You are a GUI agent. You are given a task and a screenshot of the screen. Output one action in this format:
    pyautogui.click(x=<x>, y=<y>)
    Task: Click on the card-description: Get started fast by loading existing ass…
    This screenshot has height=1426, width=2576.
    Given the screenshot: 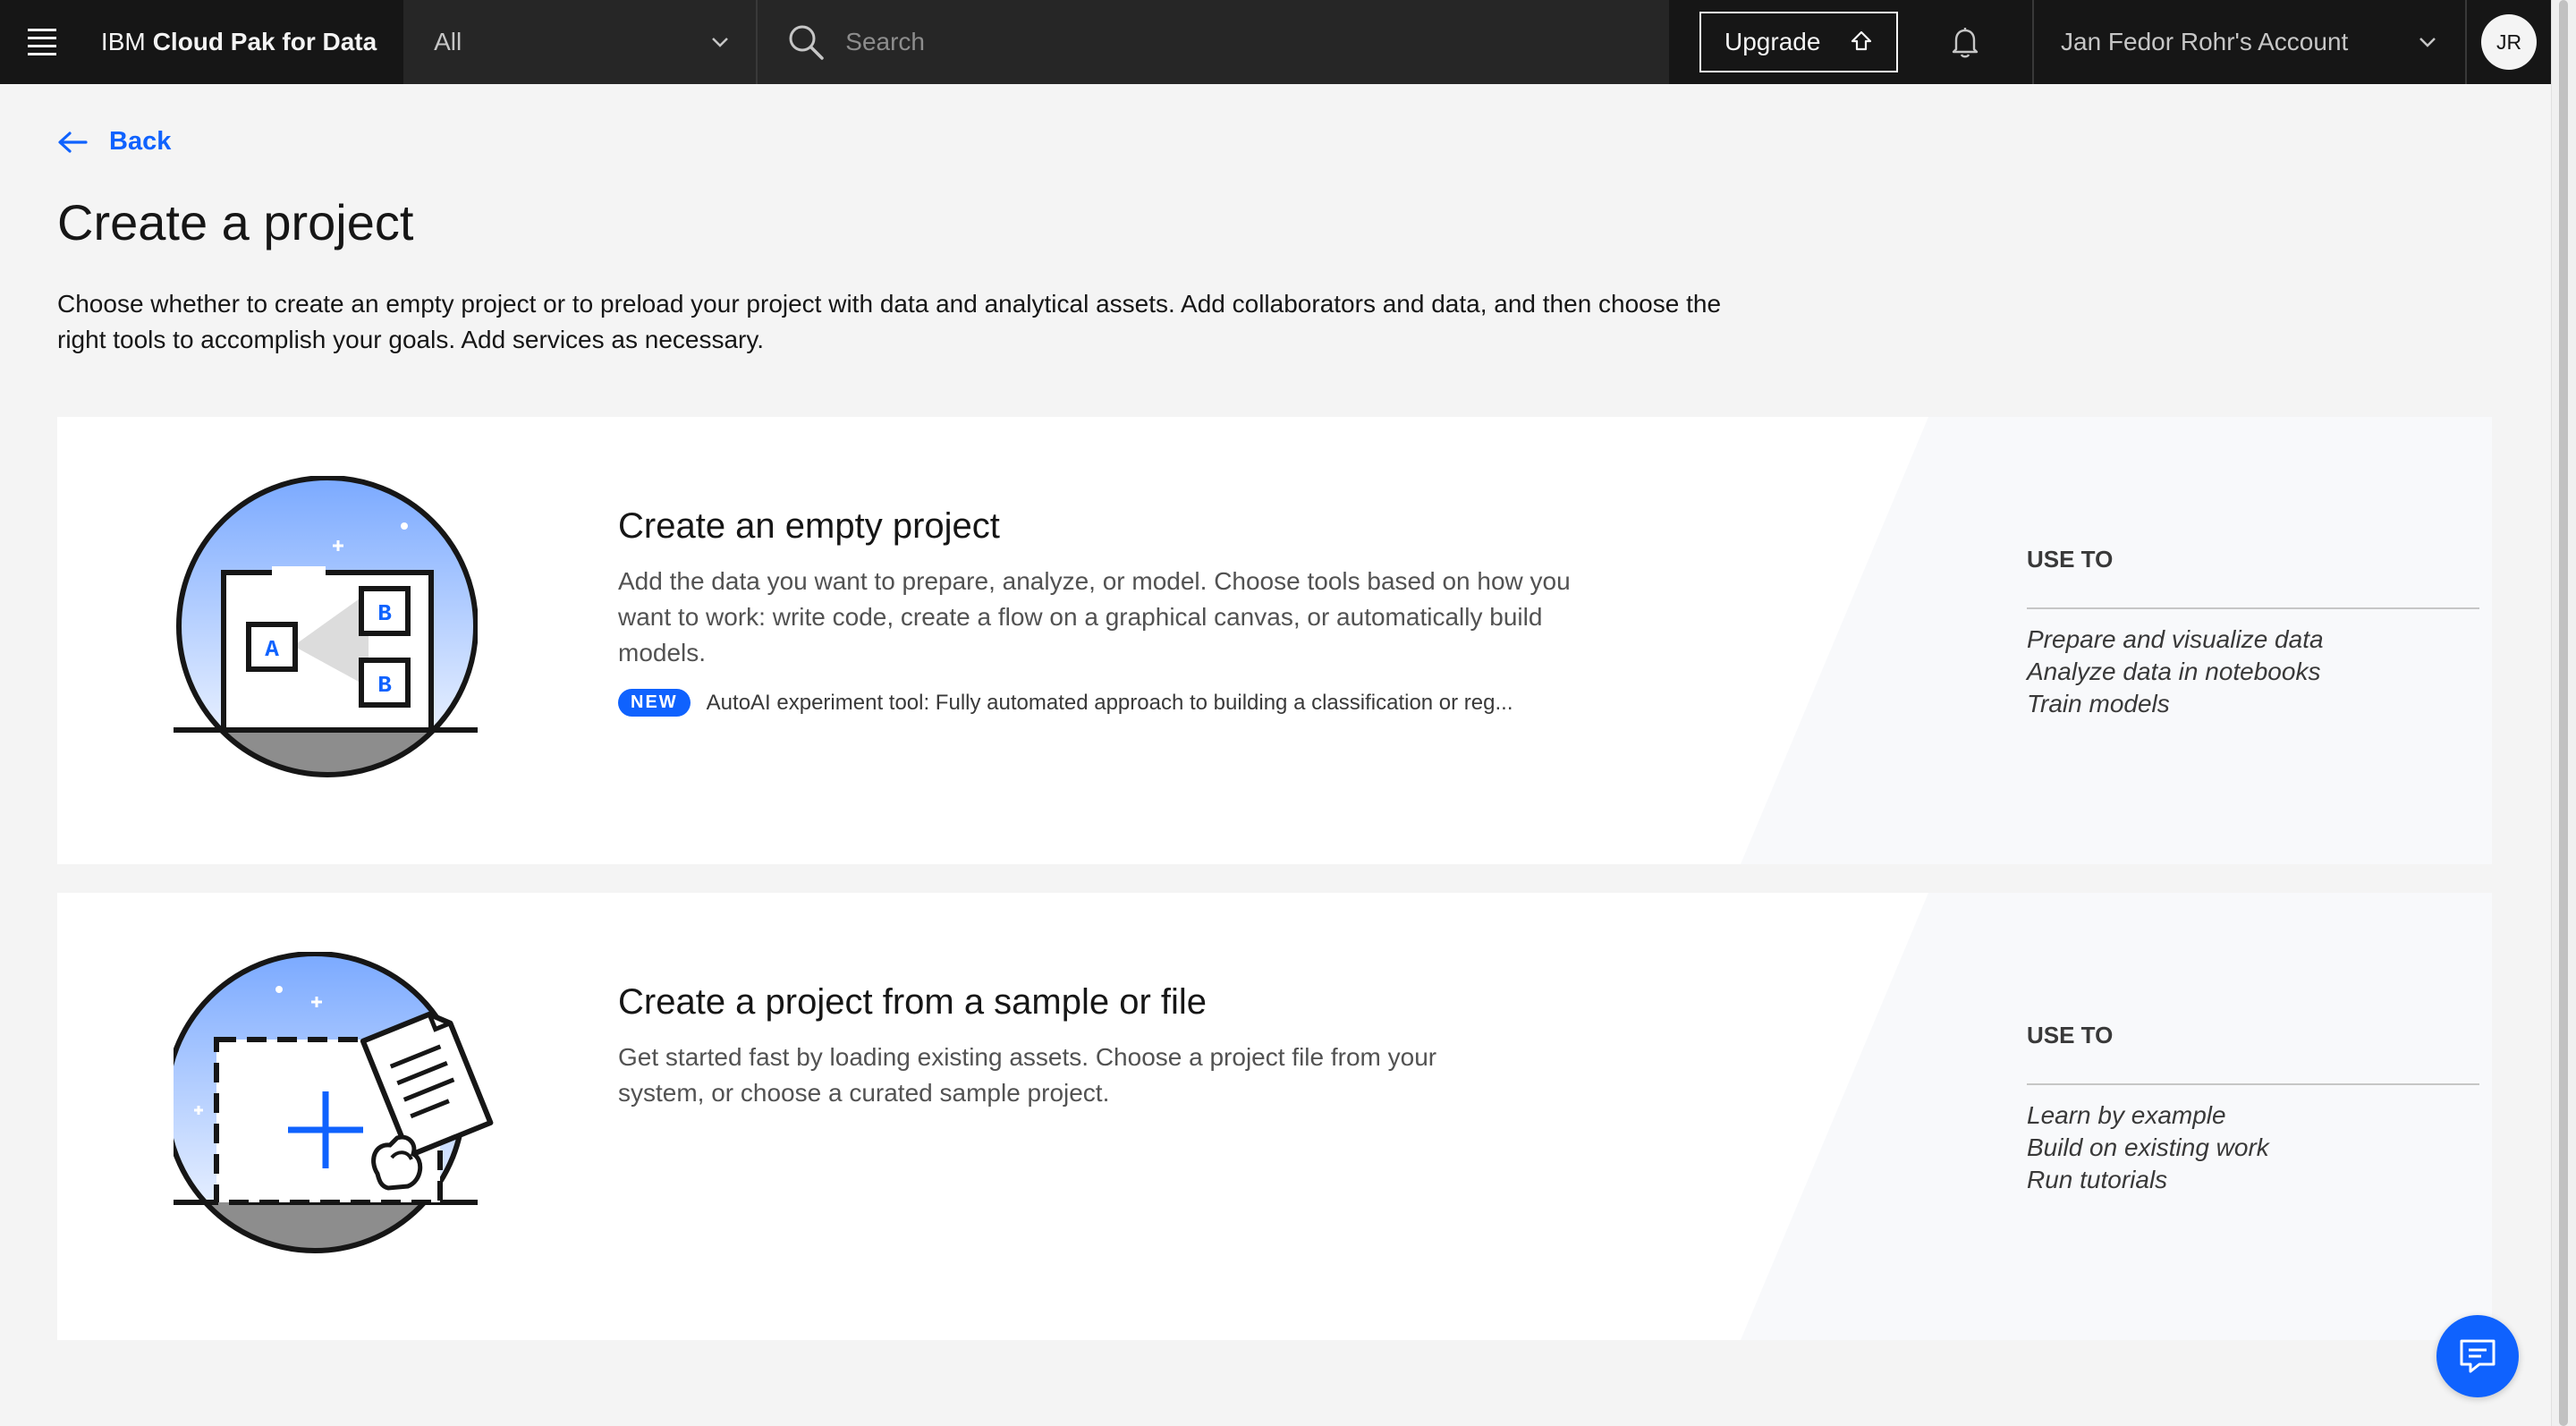 What is the action you would take?
    pyautogui.click(x=1027, y=1075)
    